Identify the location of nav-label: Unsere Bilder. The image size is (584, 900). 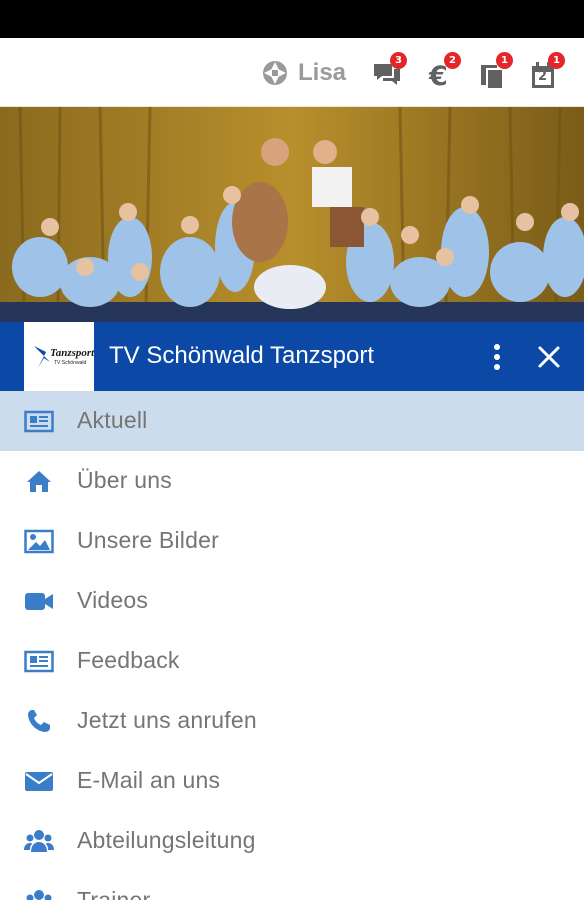
(148, 540).